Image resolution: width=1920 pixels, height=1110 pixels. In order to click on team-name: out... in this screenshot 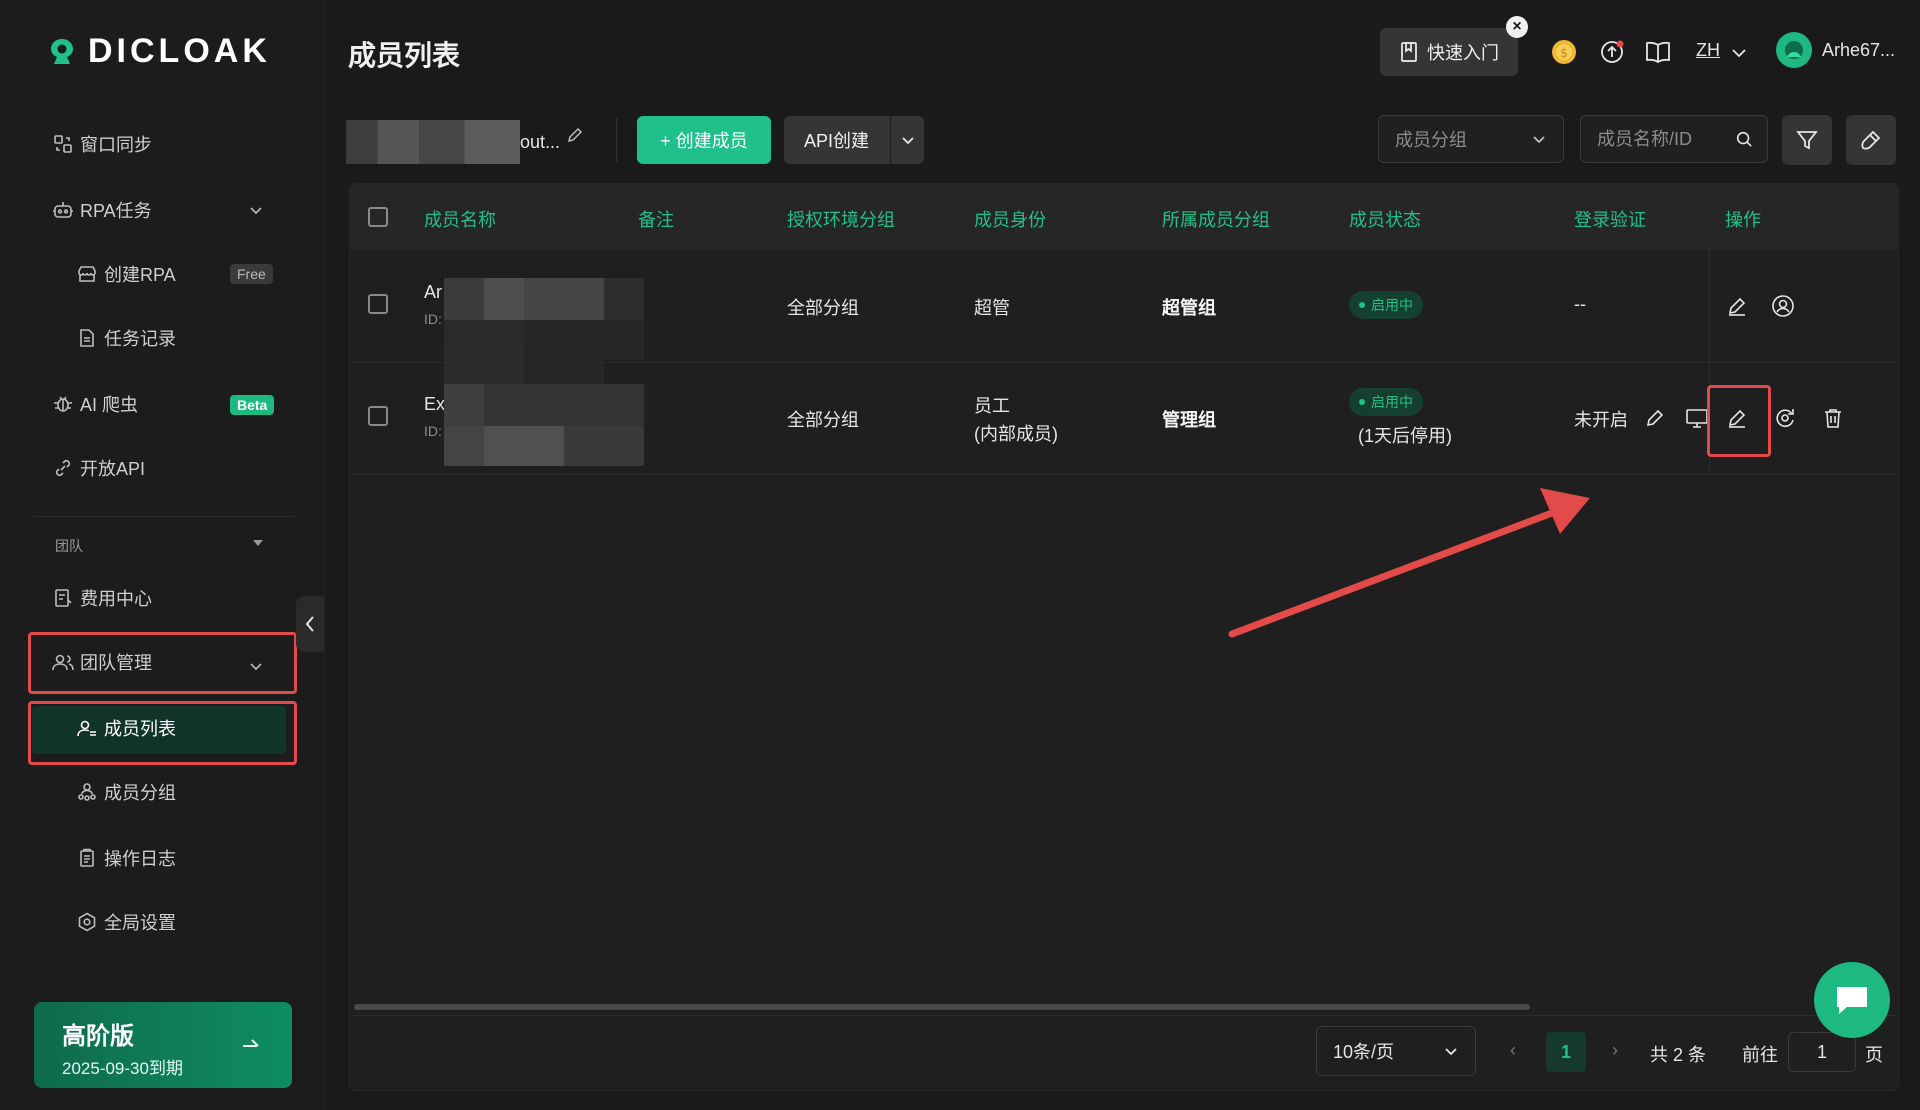, I will do `click(465, 142)`.